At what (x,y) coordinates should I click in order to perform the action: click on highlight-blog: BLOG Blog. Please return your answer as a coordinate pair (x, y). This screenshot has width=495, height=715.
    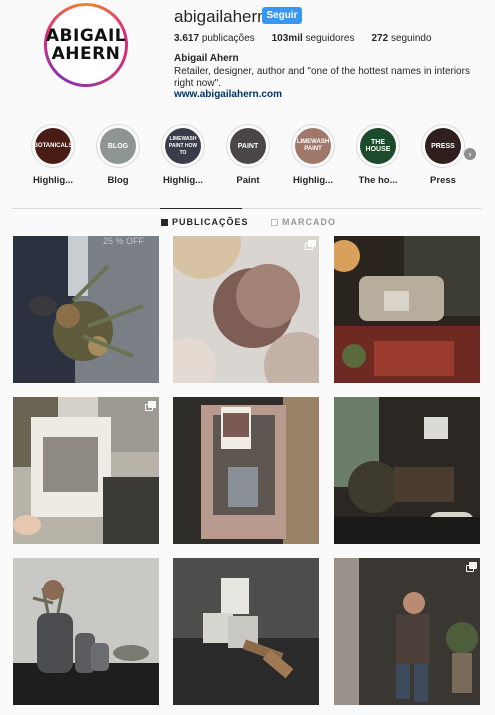
    Looking at the image, I should click on (118, 155).